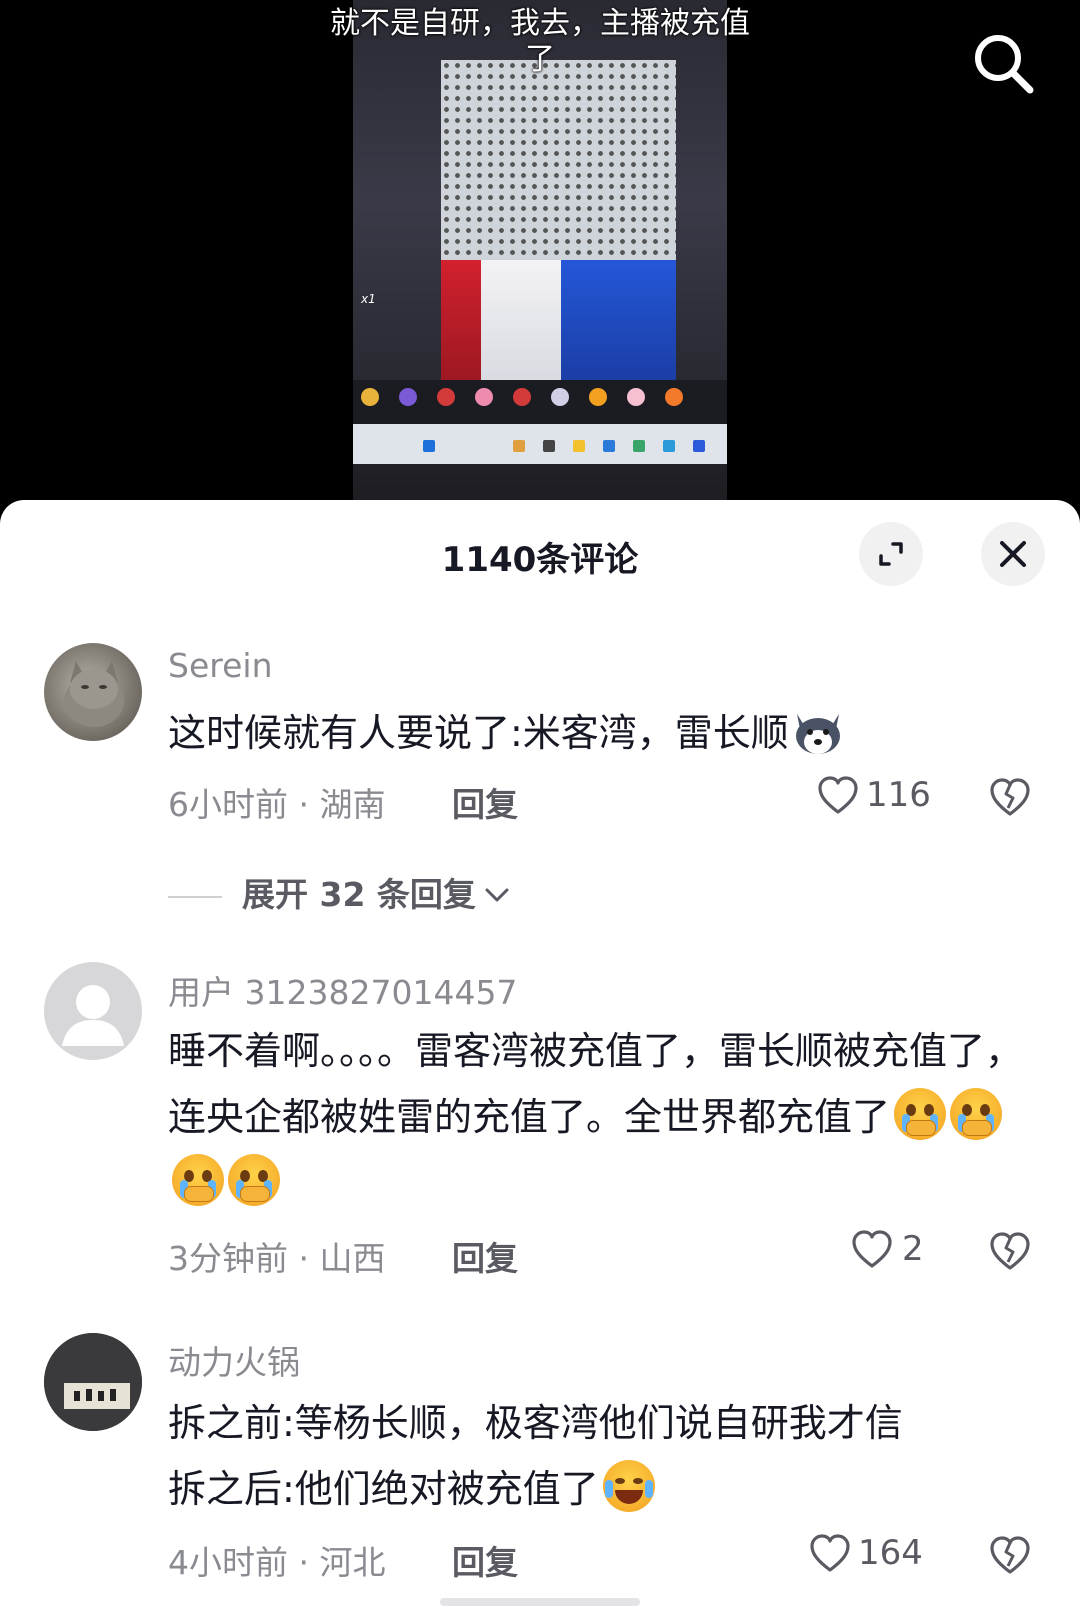  What do you see at coordinates (818, 731) in the screenshot?
I see `husky-emoji-icon` at bounding box center [818, 731].